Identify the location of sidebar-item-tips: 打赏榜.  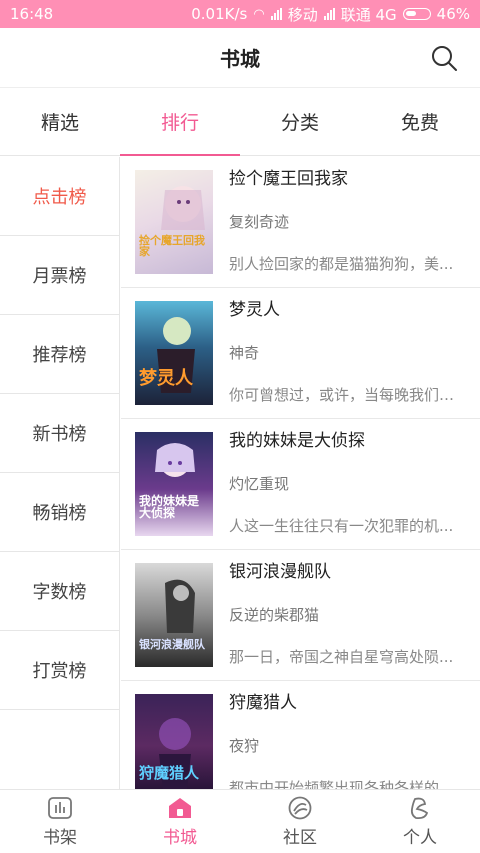
(59, 670).